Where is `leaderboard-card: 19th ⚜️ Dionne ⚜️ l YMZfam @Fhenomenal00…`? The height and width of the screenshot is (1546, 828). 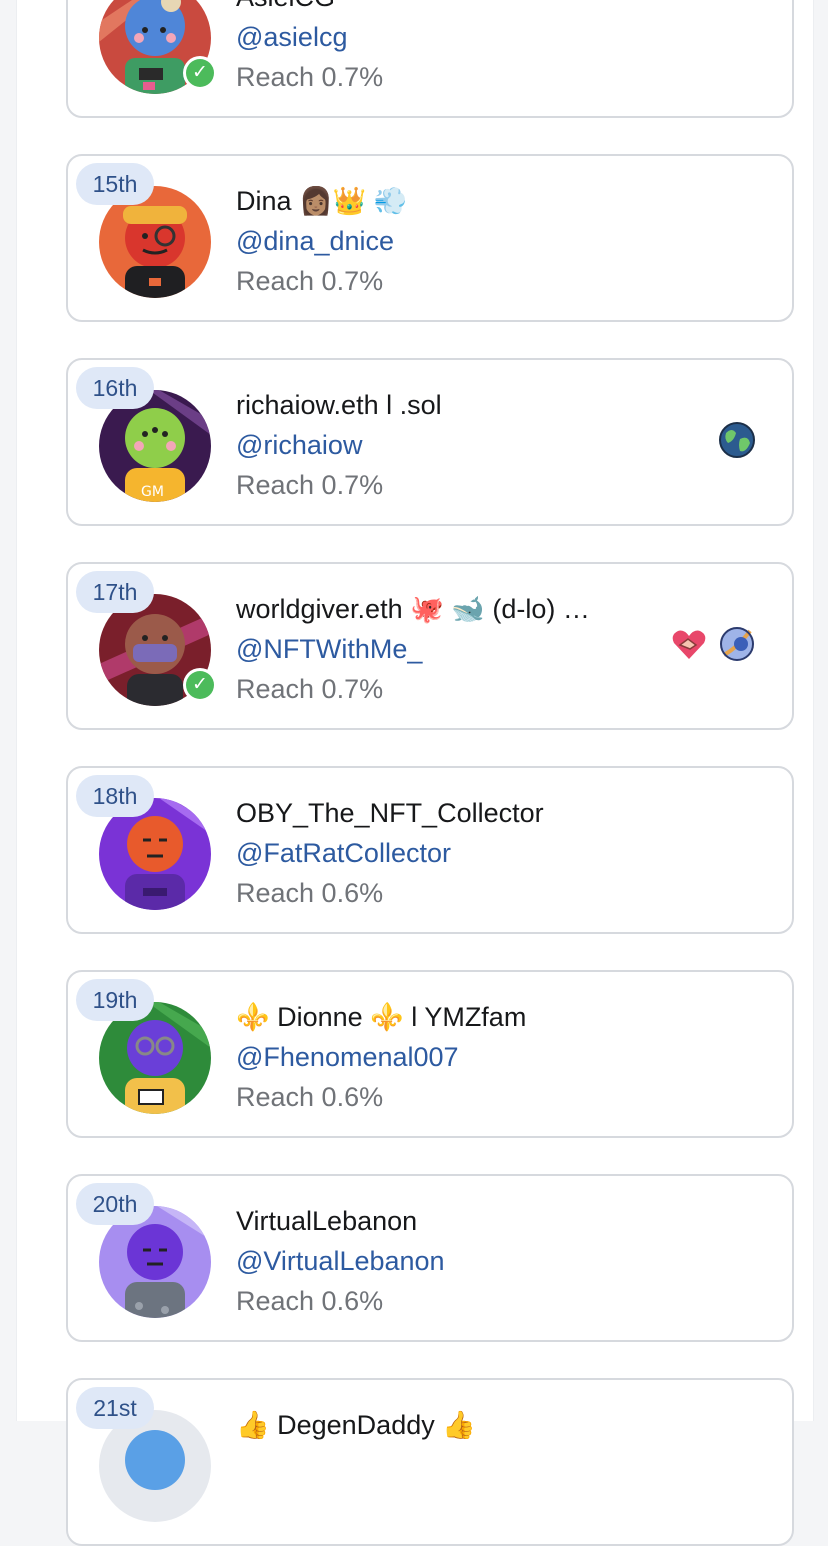
leaderboard-card: 19th ⚜️ Dionne ⚜️ l YMZfam @Fhenomenal00… is located at coordinates (430, 1054).